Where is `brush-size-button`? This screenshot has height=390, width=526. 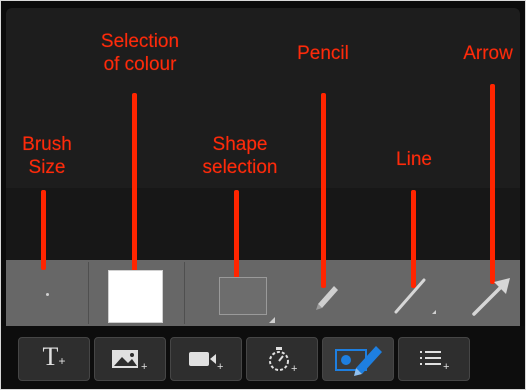
brush-size-button is located at coordinates (47, 294).